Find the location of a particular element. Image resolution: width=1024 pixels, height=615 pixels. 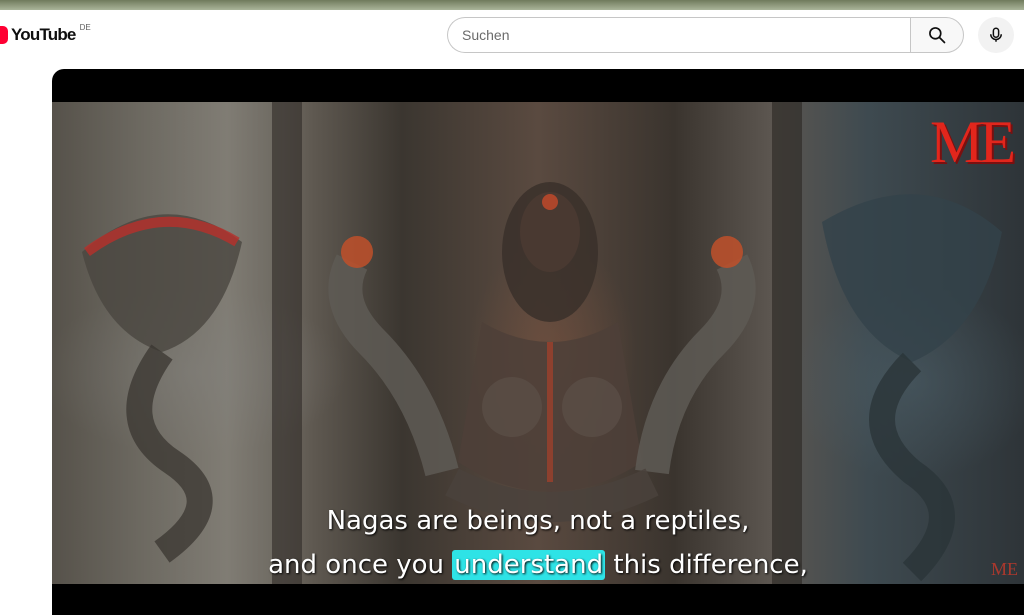

youtube-play-icon is located at coordinates (4, 35).